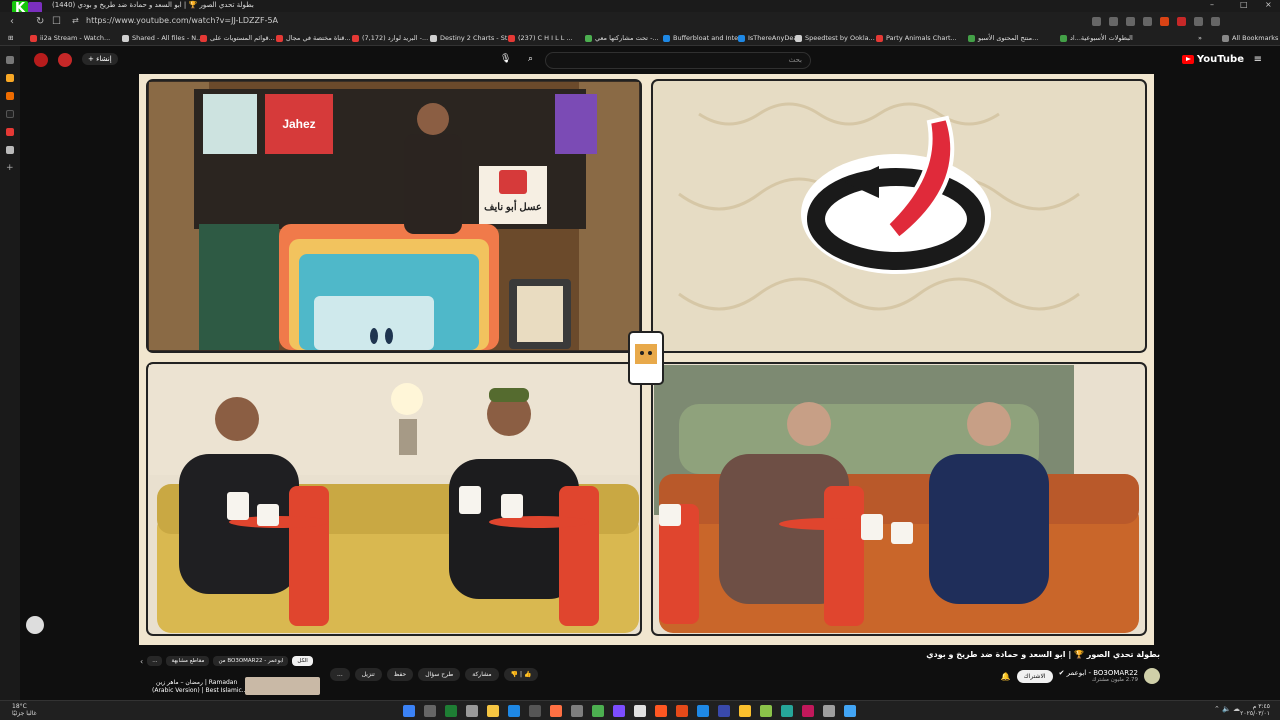 This screenshot has height=720, width=1280. Describe the element at coordinates (1268, 4) in the screenshot. I see `close-button: ×` at that location.